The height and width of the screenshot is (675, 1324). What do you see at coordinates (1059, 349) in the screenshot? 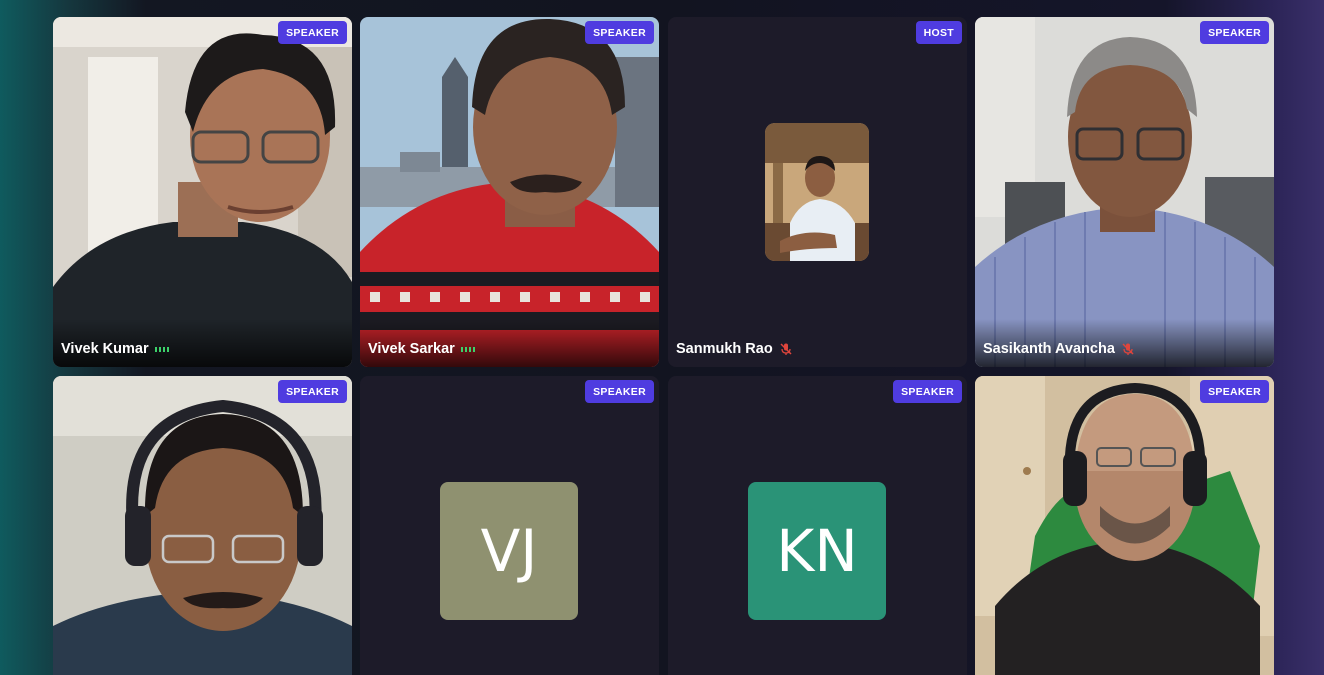
I see `participant-name: Sasikanth Avancha` at bounding box center [1059, 349].